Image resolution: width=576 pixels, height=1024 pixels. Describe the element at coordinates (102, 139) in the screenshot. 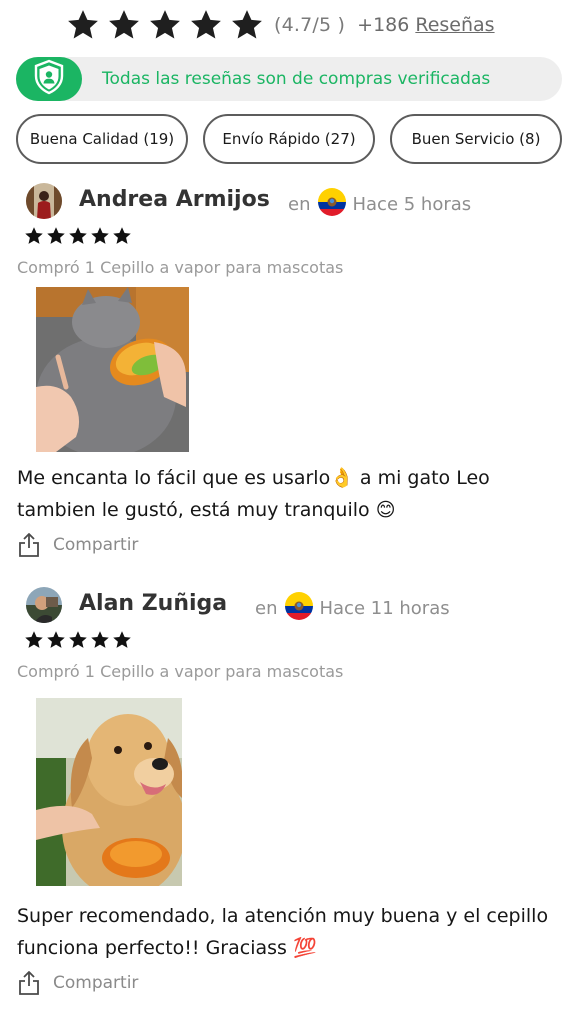

I see `filter-chip-quality: Buena Calidad (19)` at that location.